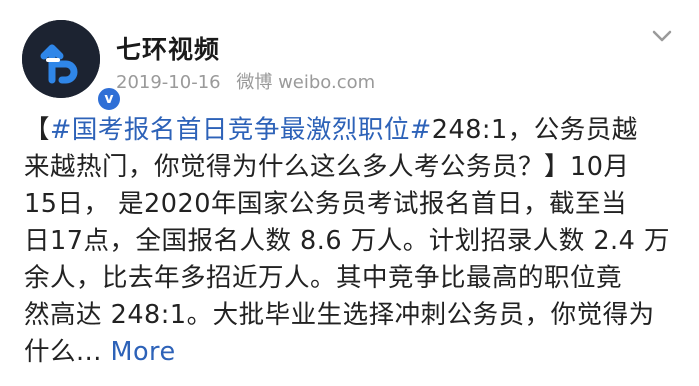 This screenshot has height=386, width=699. I want to click on post-line: 日17点，全国报名人数 8.6 万人。计划招录人数 2.4 万, so click(347, 241).